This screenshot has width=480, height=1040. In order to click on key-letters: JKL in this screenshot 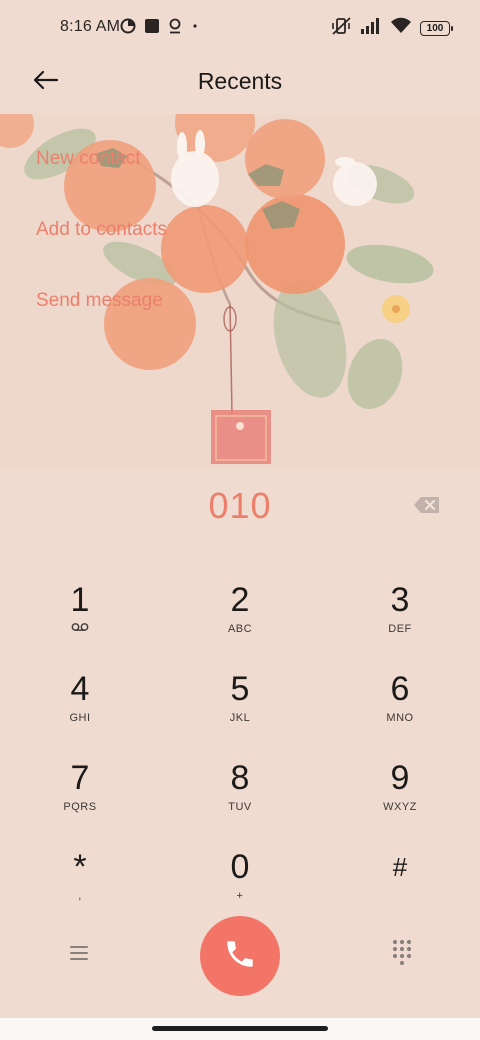, I will do `click(240, 718)`.